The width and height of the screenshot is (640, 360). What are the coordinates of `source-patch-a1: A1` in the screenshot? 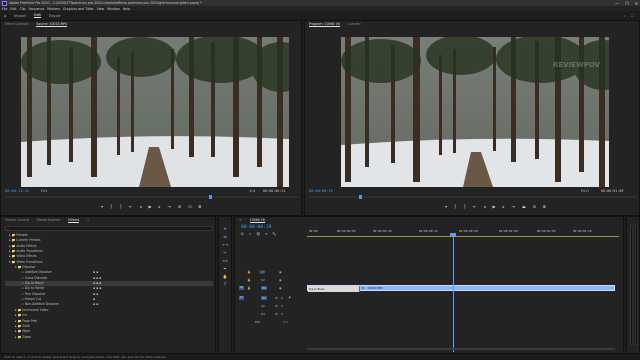 It's located at (241, 298).